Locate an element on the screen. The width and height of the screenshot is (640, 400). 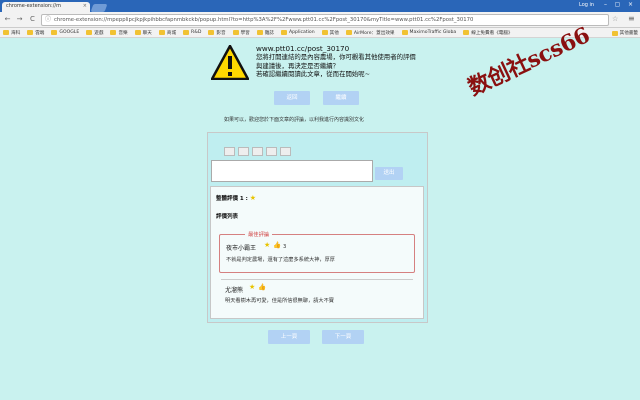
bookmark-item: Application is located at coordinates (297, 32).